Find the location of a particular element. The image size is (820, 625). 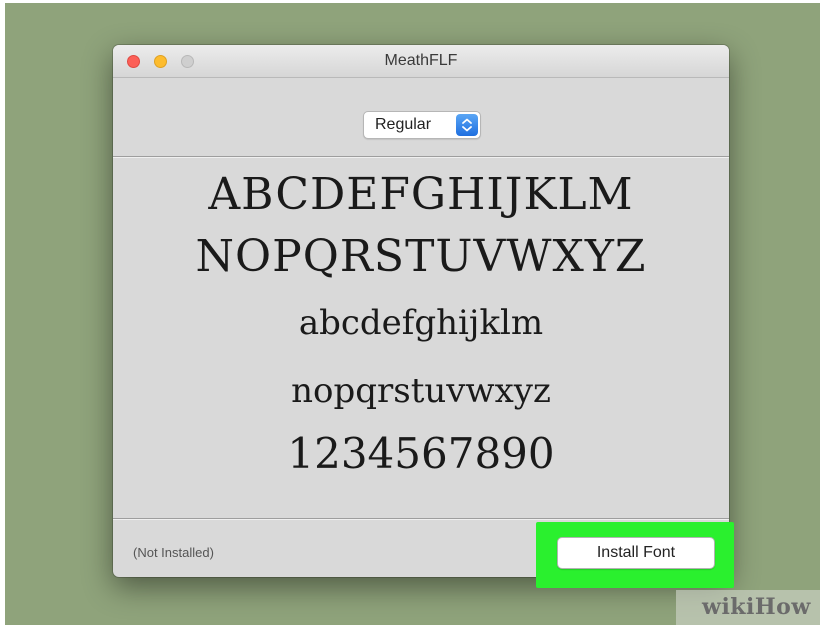

watermark-text: wikiHow is located at coordinates (756, 607).